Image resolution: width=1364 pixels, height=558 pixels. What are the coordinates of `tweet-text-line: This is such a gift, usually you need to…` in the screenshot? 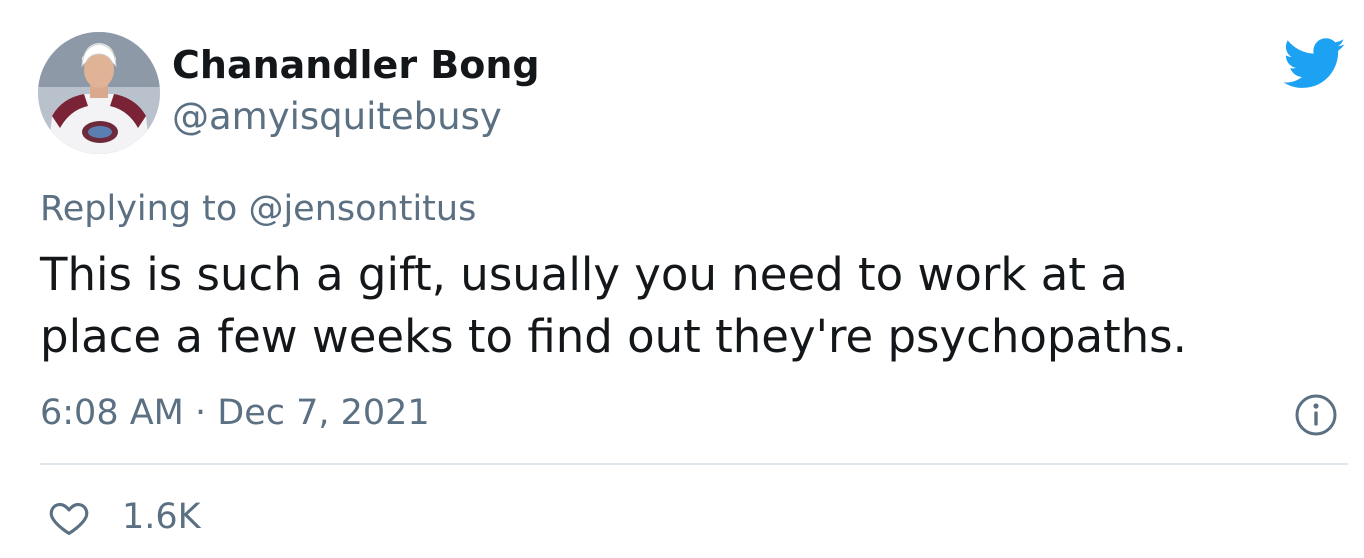 It's located at (584, 274).